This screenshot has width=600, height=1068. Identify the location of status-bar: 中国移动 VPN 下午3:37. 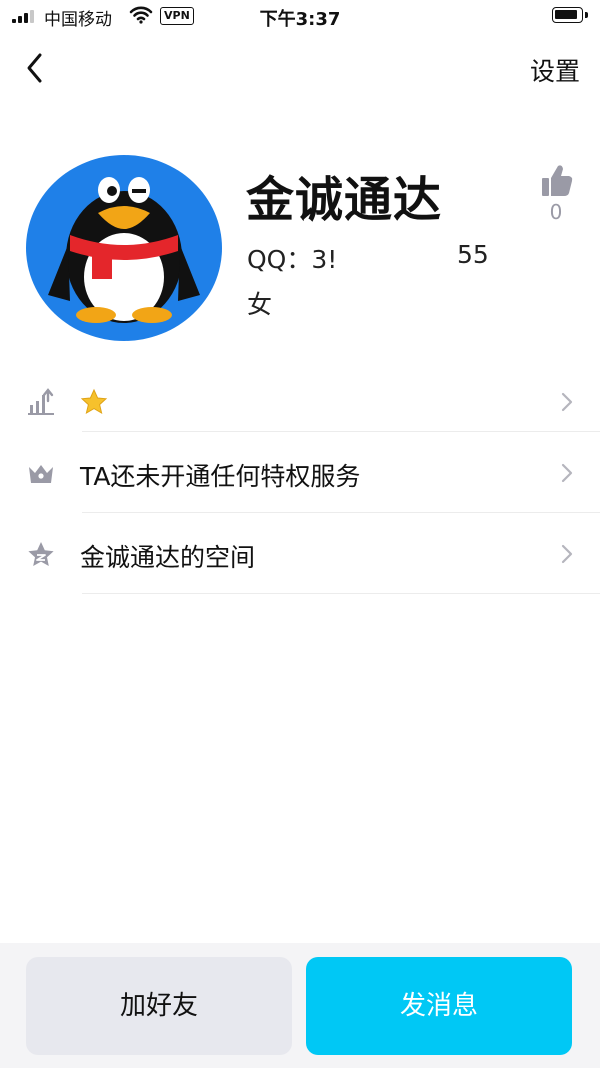
(300, 17).